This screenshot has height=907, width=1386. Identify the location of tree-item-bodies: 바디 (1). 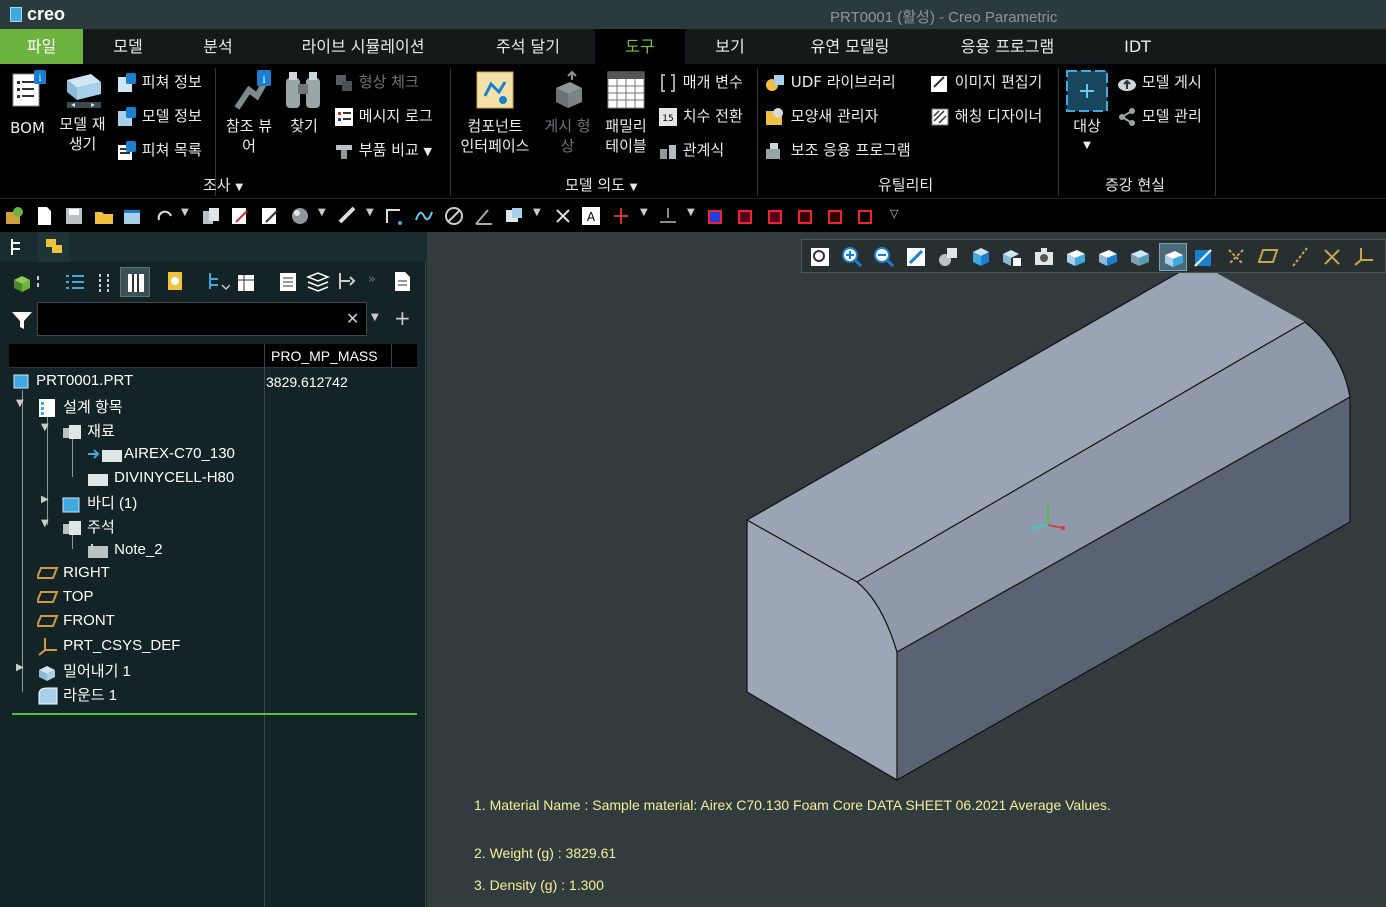
(99, 503).